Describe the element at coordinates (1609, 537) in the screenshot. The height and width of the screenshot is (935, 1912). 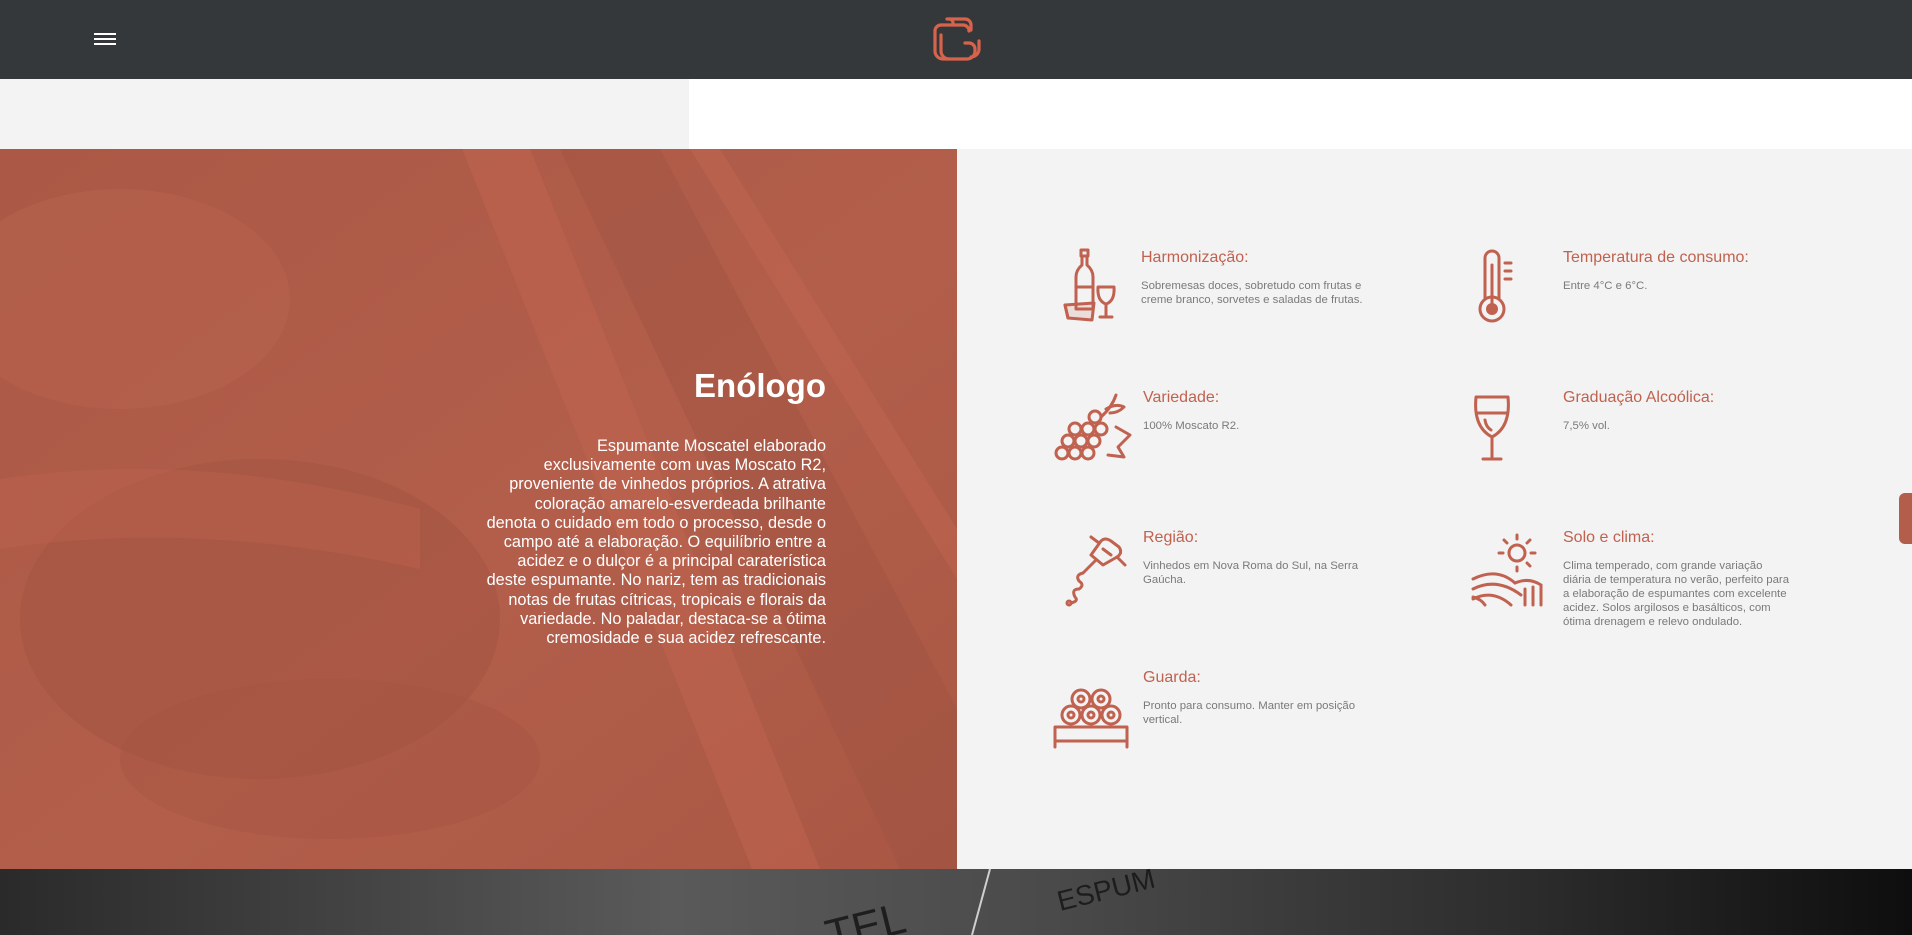
I see `spec-title: Solo e clima:` at that location.